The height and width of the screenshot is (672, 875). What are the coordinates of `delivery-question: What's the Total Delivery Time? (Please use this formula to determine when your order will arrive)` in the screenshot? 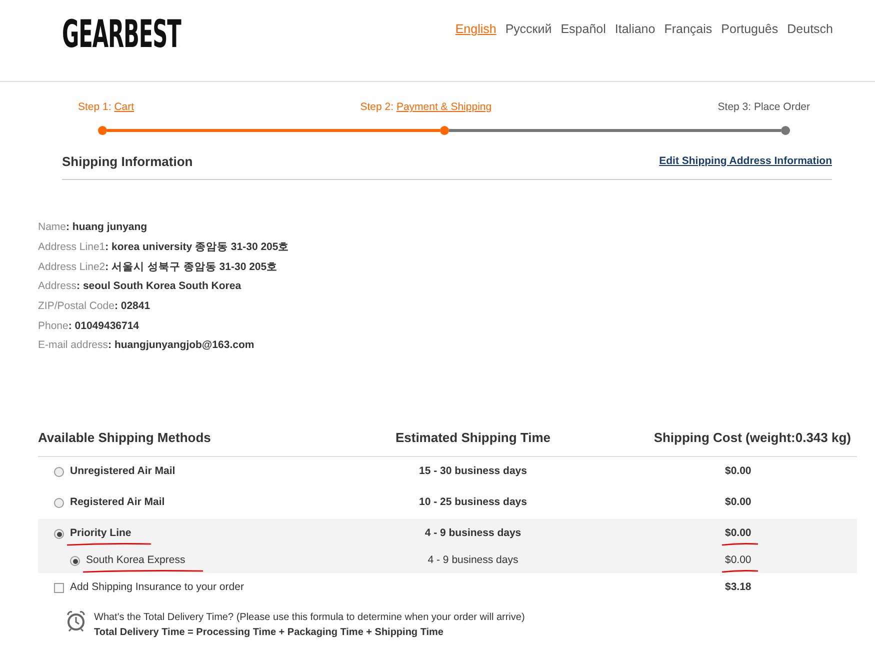 It's located at (309, 617).